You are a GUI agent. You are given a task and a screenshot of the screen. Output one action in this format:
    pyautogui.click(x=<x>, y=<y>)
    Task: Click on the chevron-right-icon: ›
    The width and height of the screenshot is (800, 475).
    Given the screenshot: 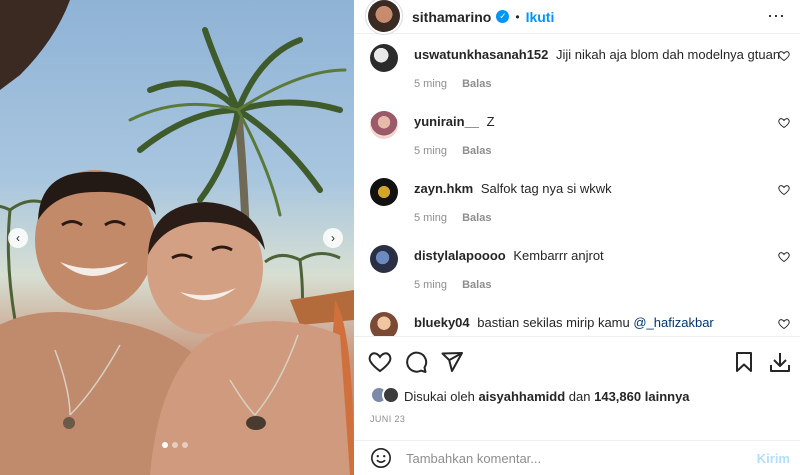 What is the action you would take?
    pyautogui.click(x=333, y=238)
    